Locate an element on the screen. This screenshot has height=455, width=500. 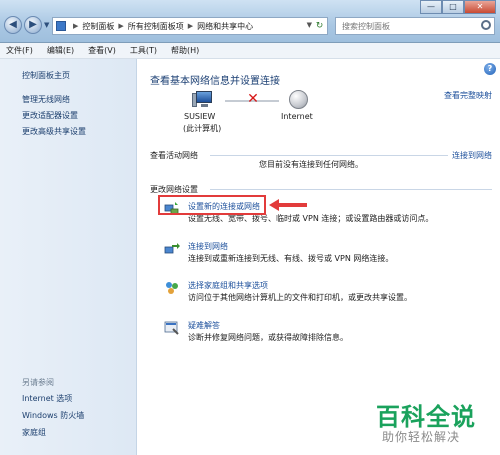
menu-bar: 文件(F) 编辑(E) 查看(V) 工具(T) 帮助(H) is located at coordinates (250, 51).